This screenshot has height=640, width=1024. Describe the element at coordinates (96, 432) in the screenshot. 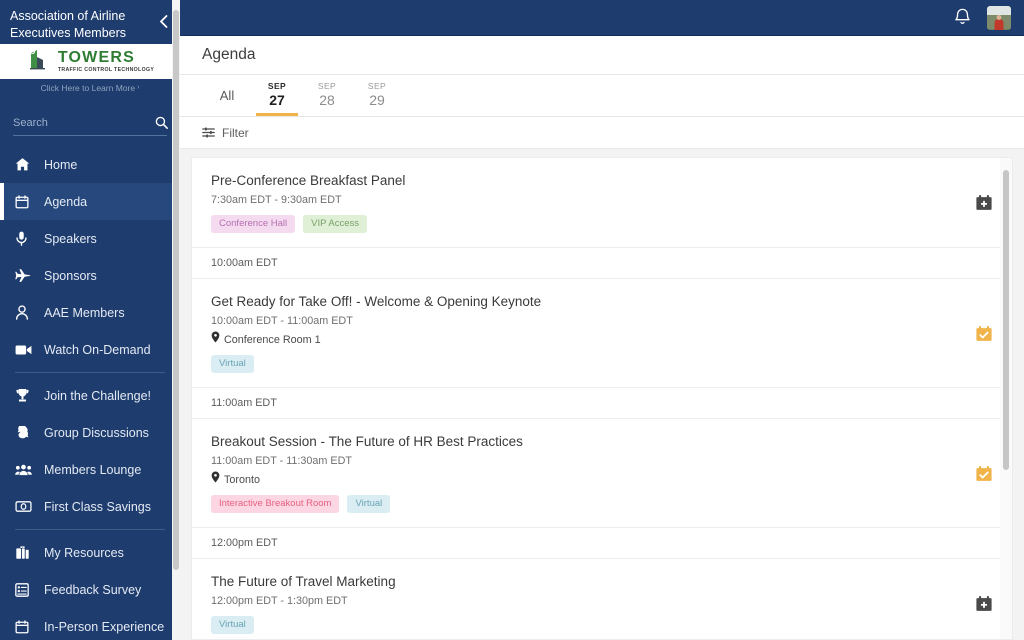

I see `sidebar-item-label: Group Discussions` at that location.